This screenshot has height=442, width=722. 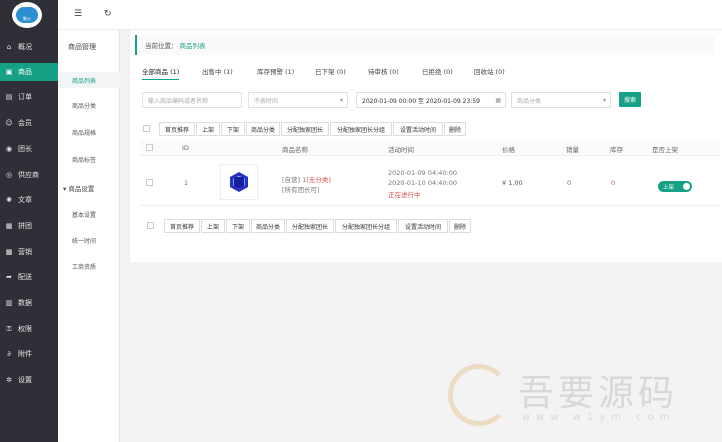 What do you see at coordinates (27, 18) in the screenshot?
I see `logo-text: 聚火` at bounding box center [27, 18].